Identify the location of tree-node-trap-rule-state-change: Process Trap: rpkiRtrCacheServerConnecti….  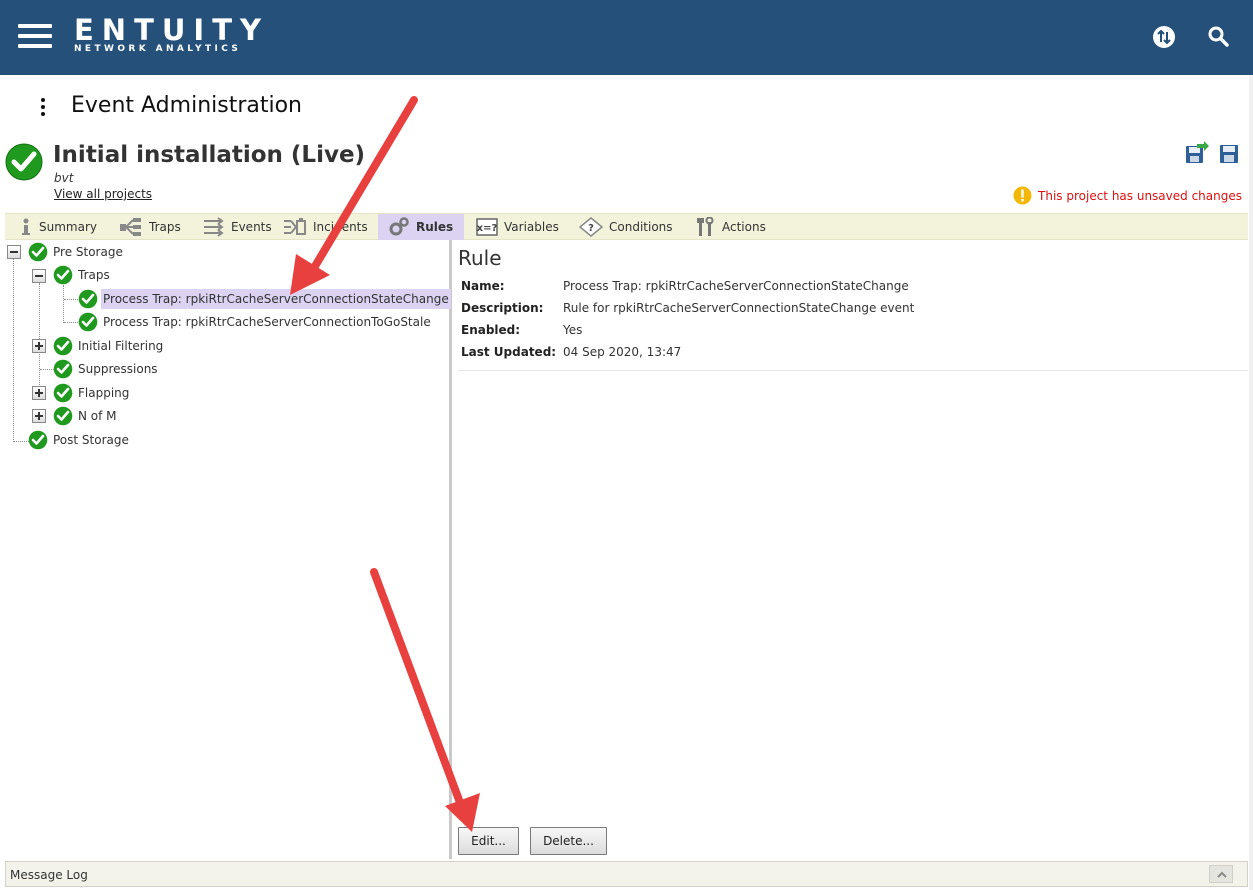
(264, 299).